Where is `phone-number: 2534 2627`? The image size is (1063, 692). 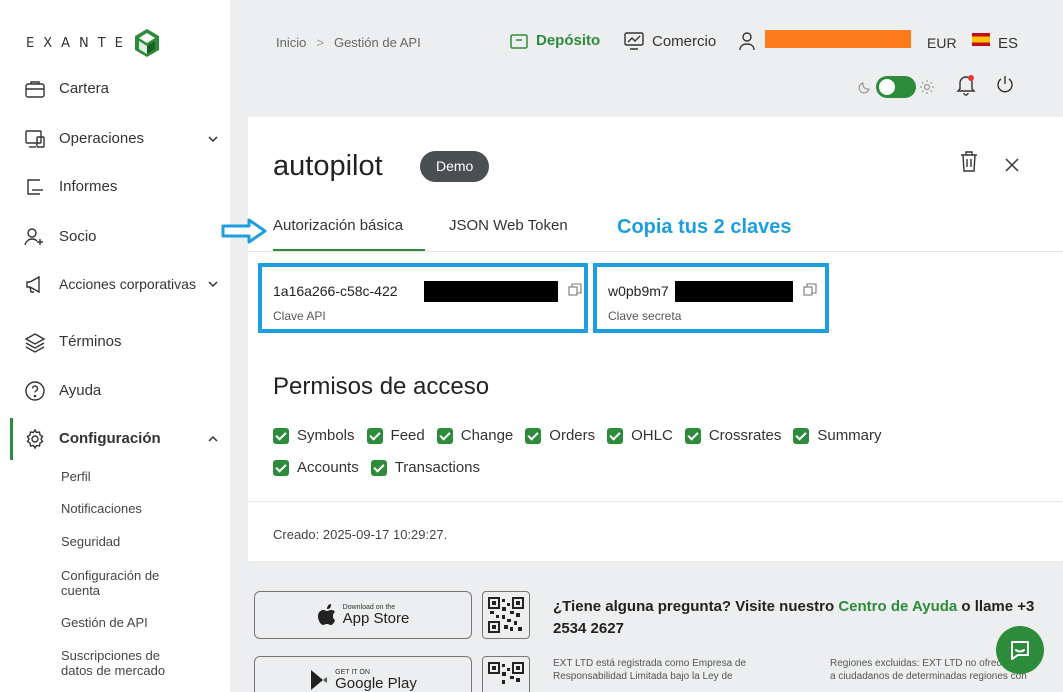
phone-number: 2534 2627 is located at coordinates (588, 628).